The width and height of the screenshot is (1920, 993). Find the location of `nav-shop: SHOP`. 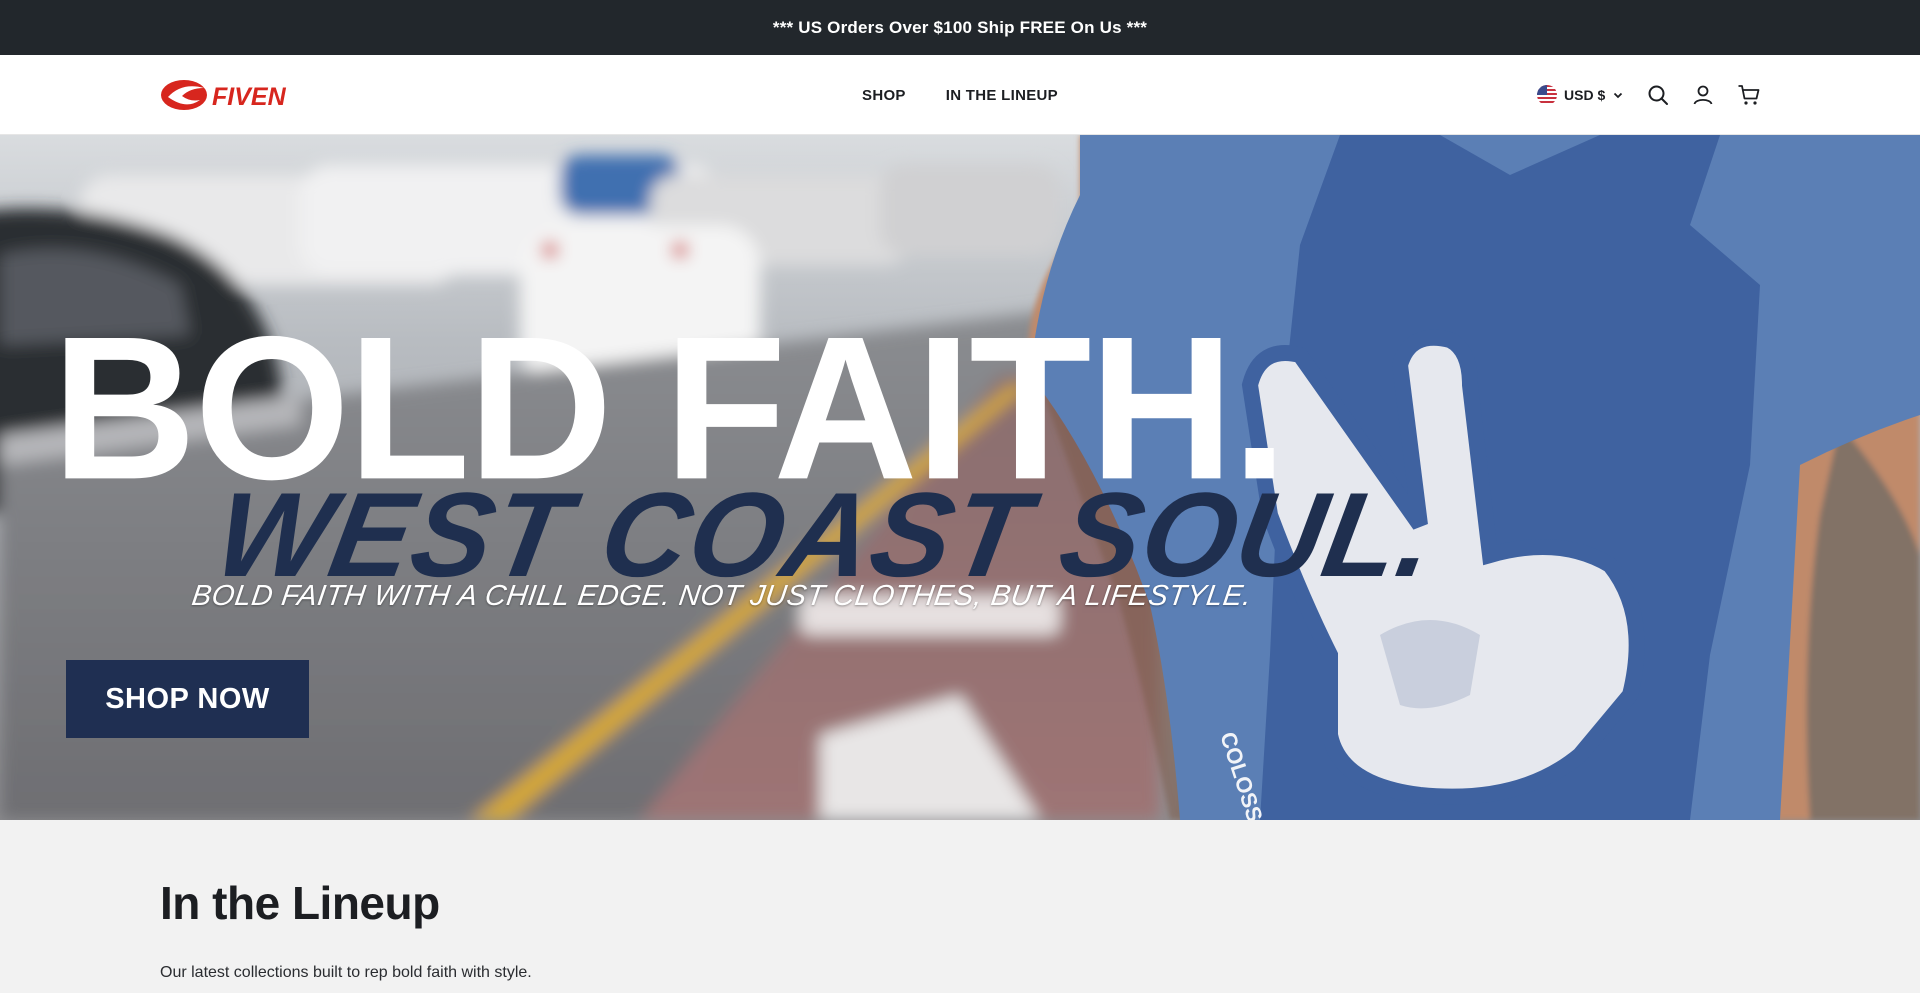

nav-shop: SHOP is located at coordinates (884, 95).